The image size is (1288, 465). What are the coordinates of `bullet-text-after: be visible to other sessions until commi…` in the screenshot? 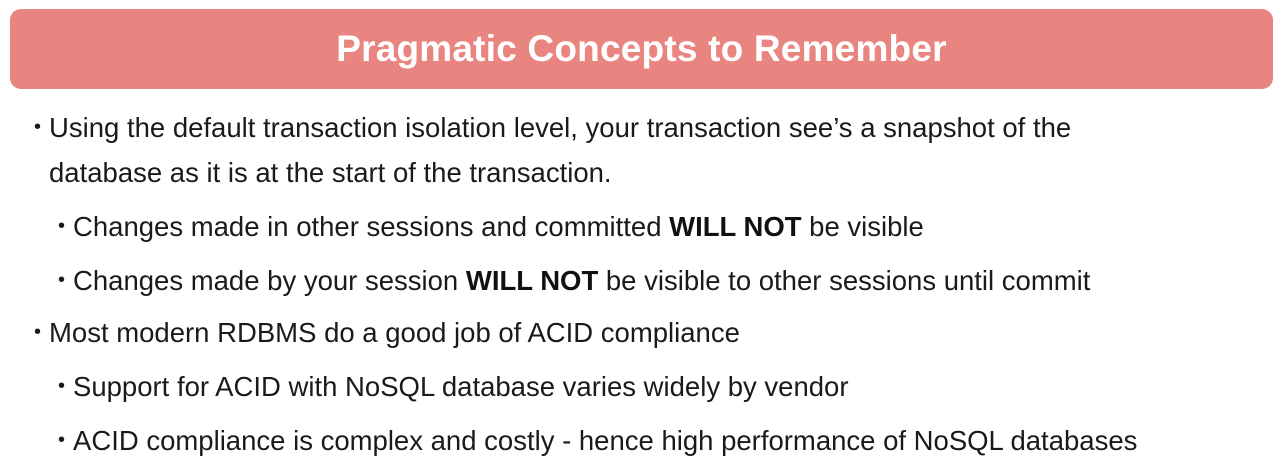 It's located at (844, 280).